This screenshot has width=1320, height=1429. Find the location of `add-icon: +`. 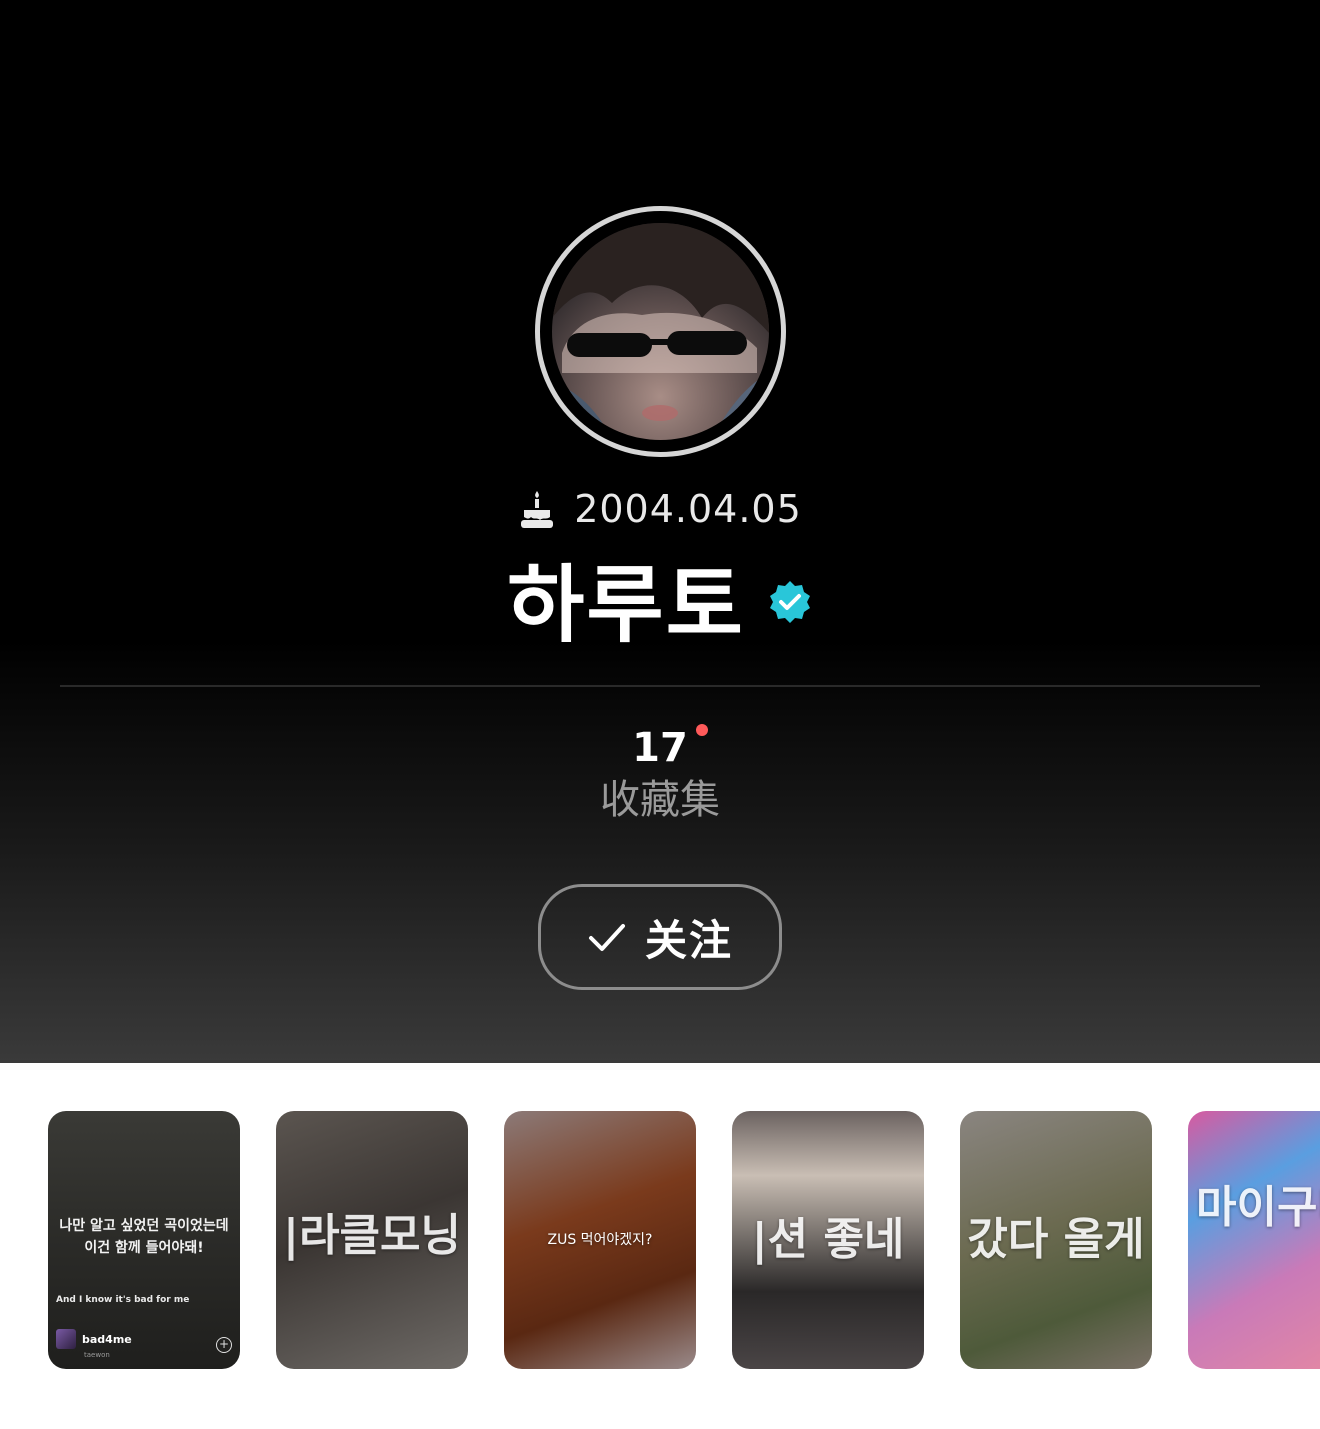

add-icon: + is located at coordinates (224, 1345).